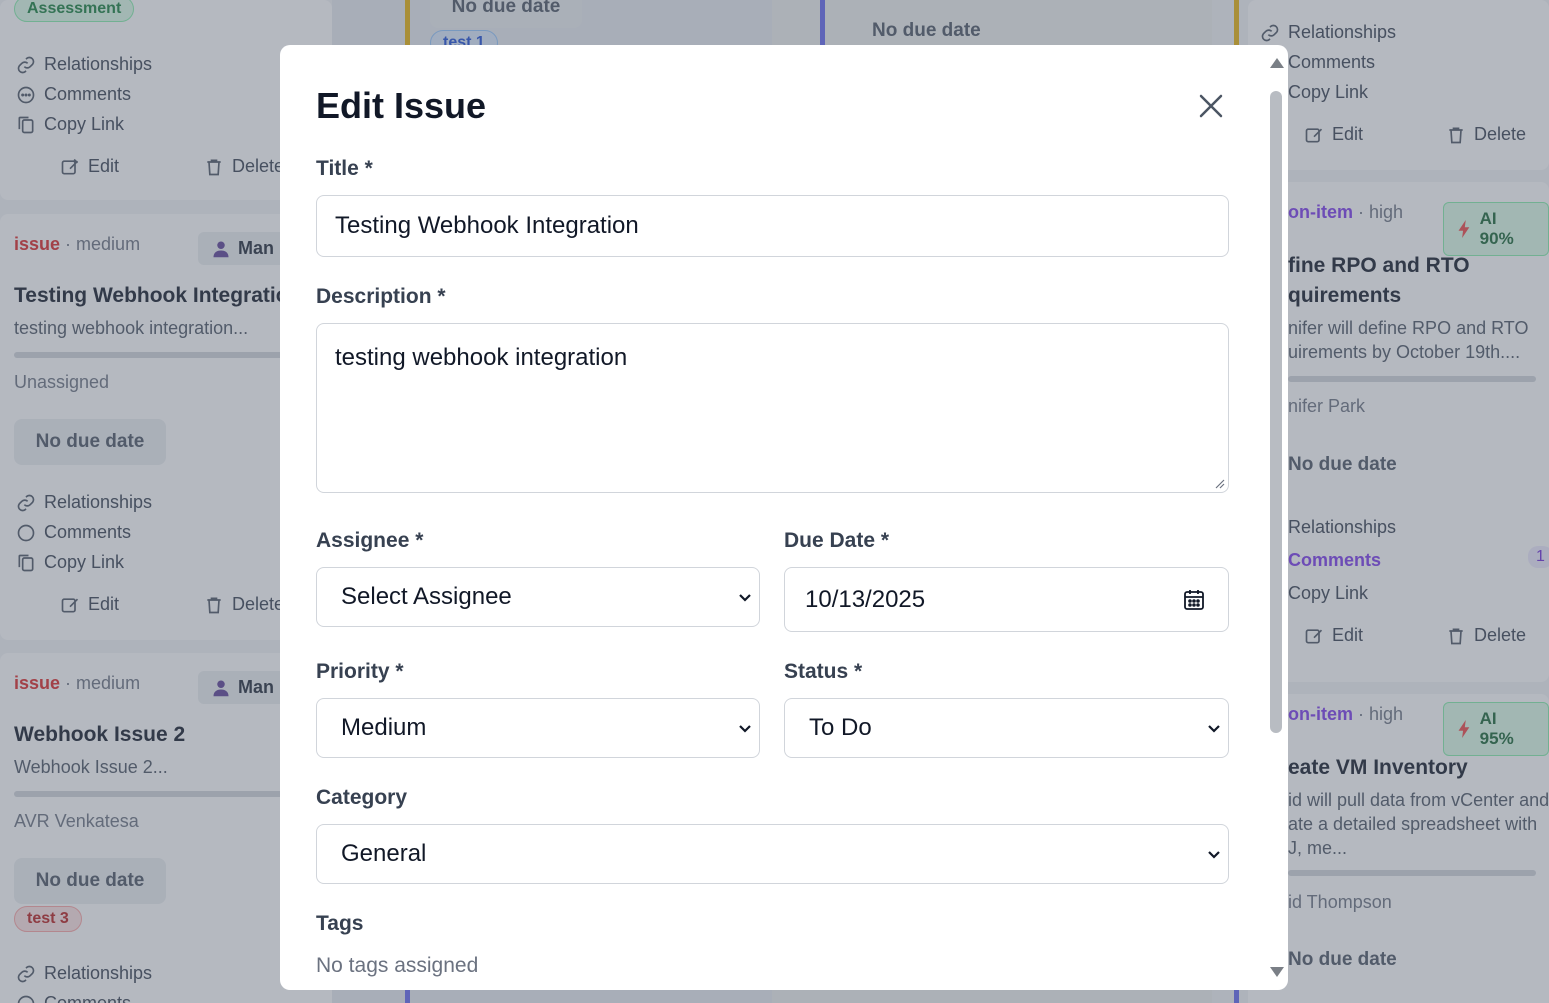 Image resolution: width=1549 pixels, height=1003 pixels. I want to click on scroll-down-arrow-icon, so click(1277, 972).